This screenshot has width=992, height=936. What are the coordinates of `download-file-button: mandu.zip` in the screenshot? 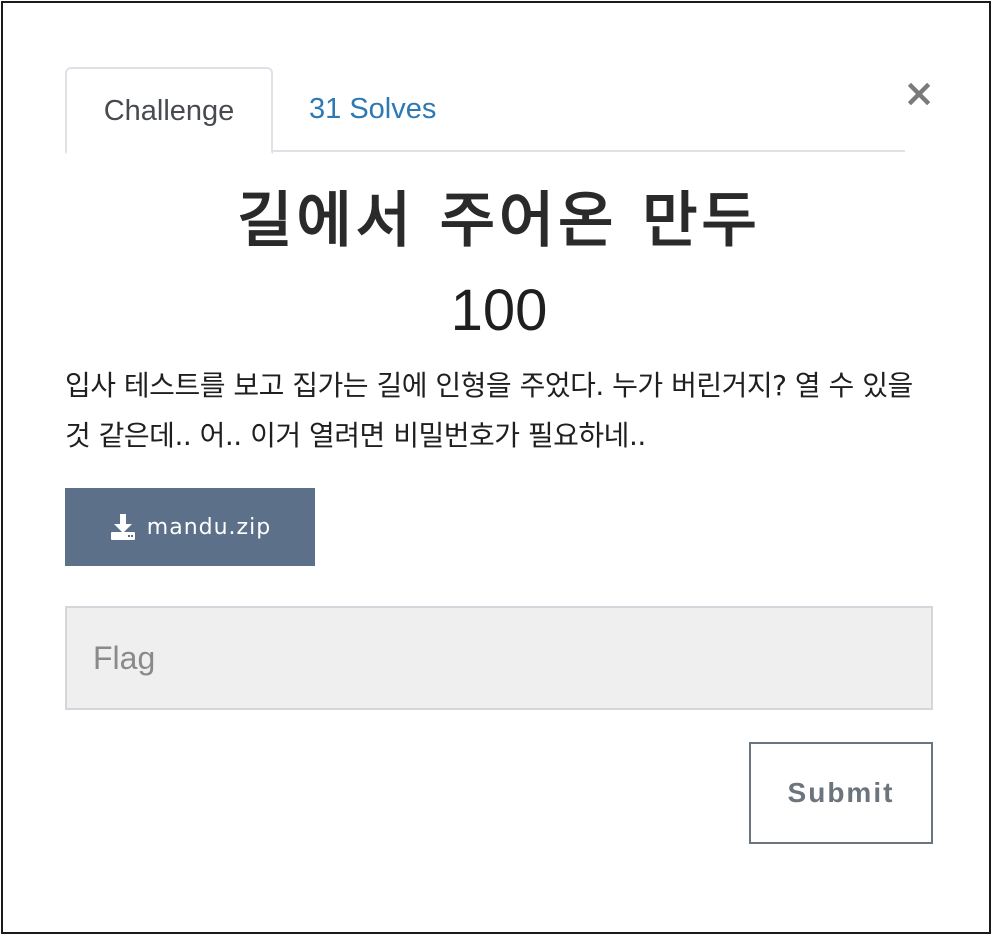 It's located at (190, 527).